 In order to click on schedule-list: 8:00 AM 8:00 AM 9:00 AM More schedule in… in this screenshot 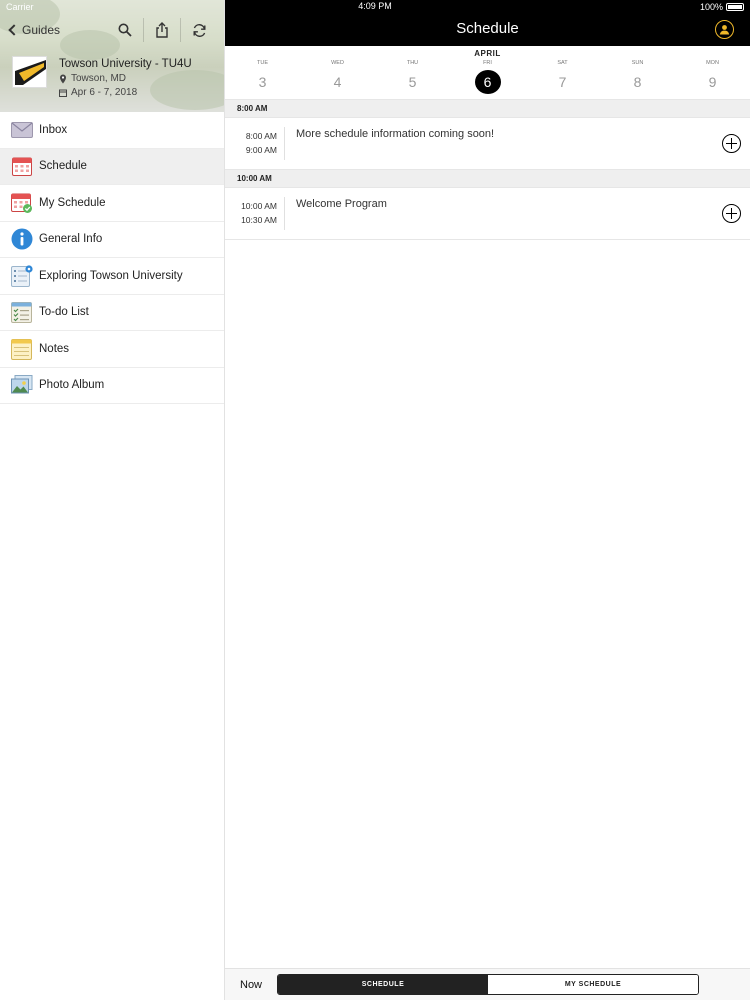, I will do `click(487, 170)`.